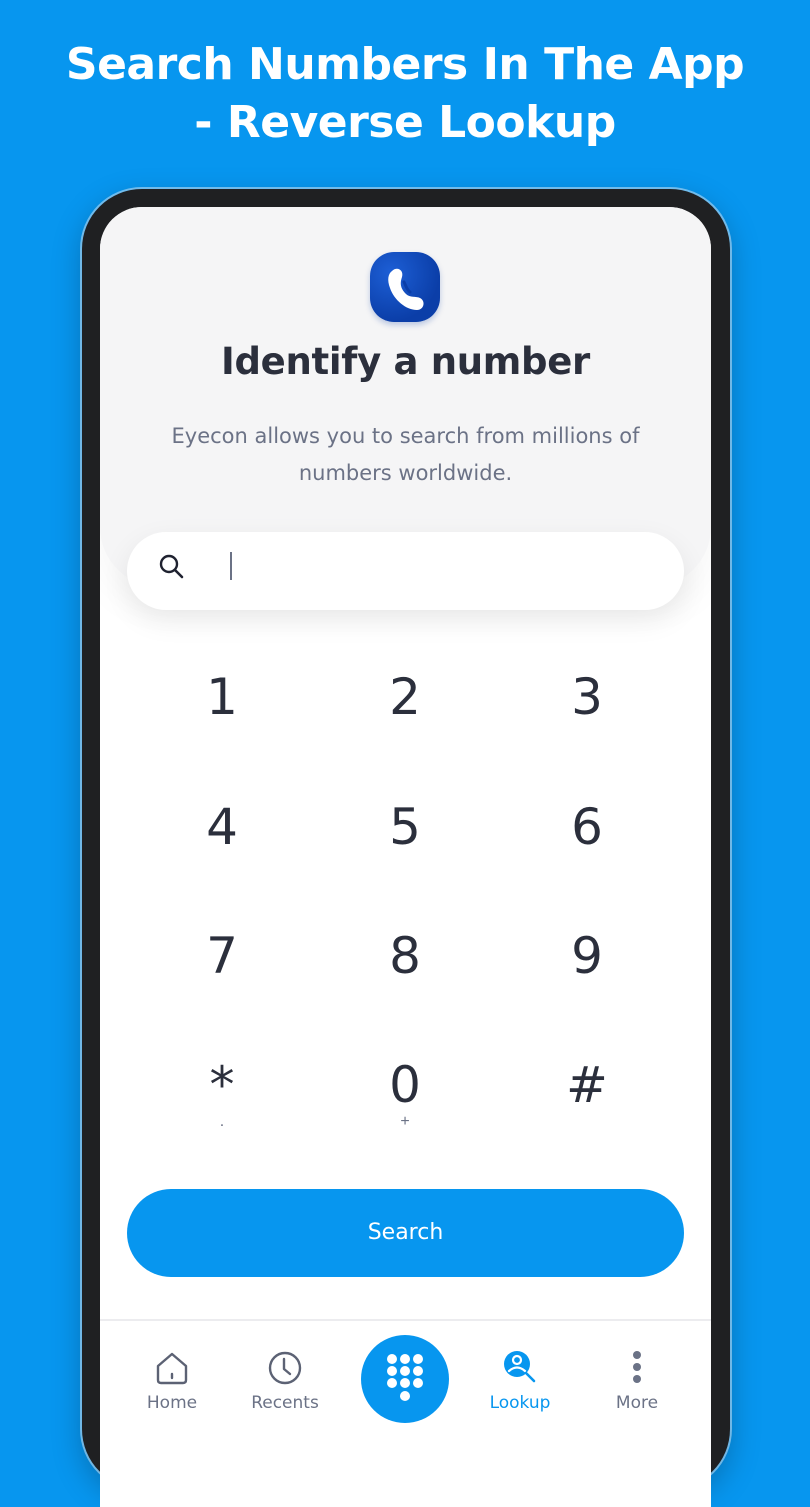 The image size is (810, 1507). What do you see at coordinates (222, 827) in the screenshot?
I see `key-digit: 4` at bounding box center [222, 827].